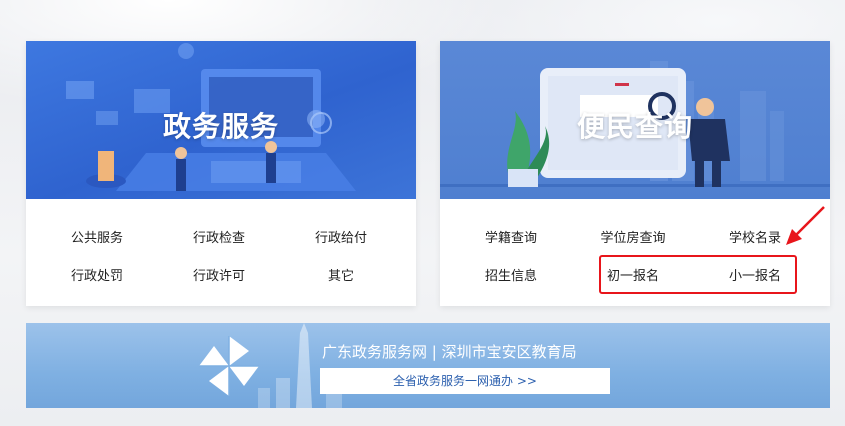  Describe the element at coordinates (219, 274) in the screenshot. I see `link-administrative-license: 行政许可` at that location.